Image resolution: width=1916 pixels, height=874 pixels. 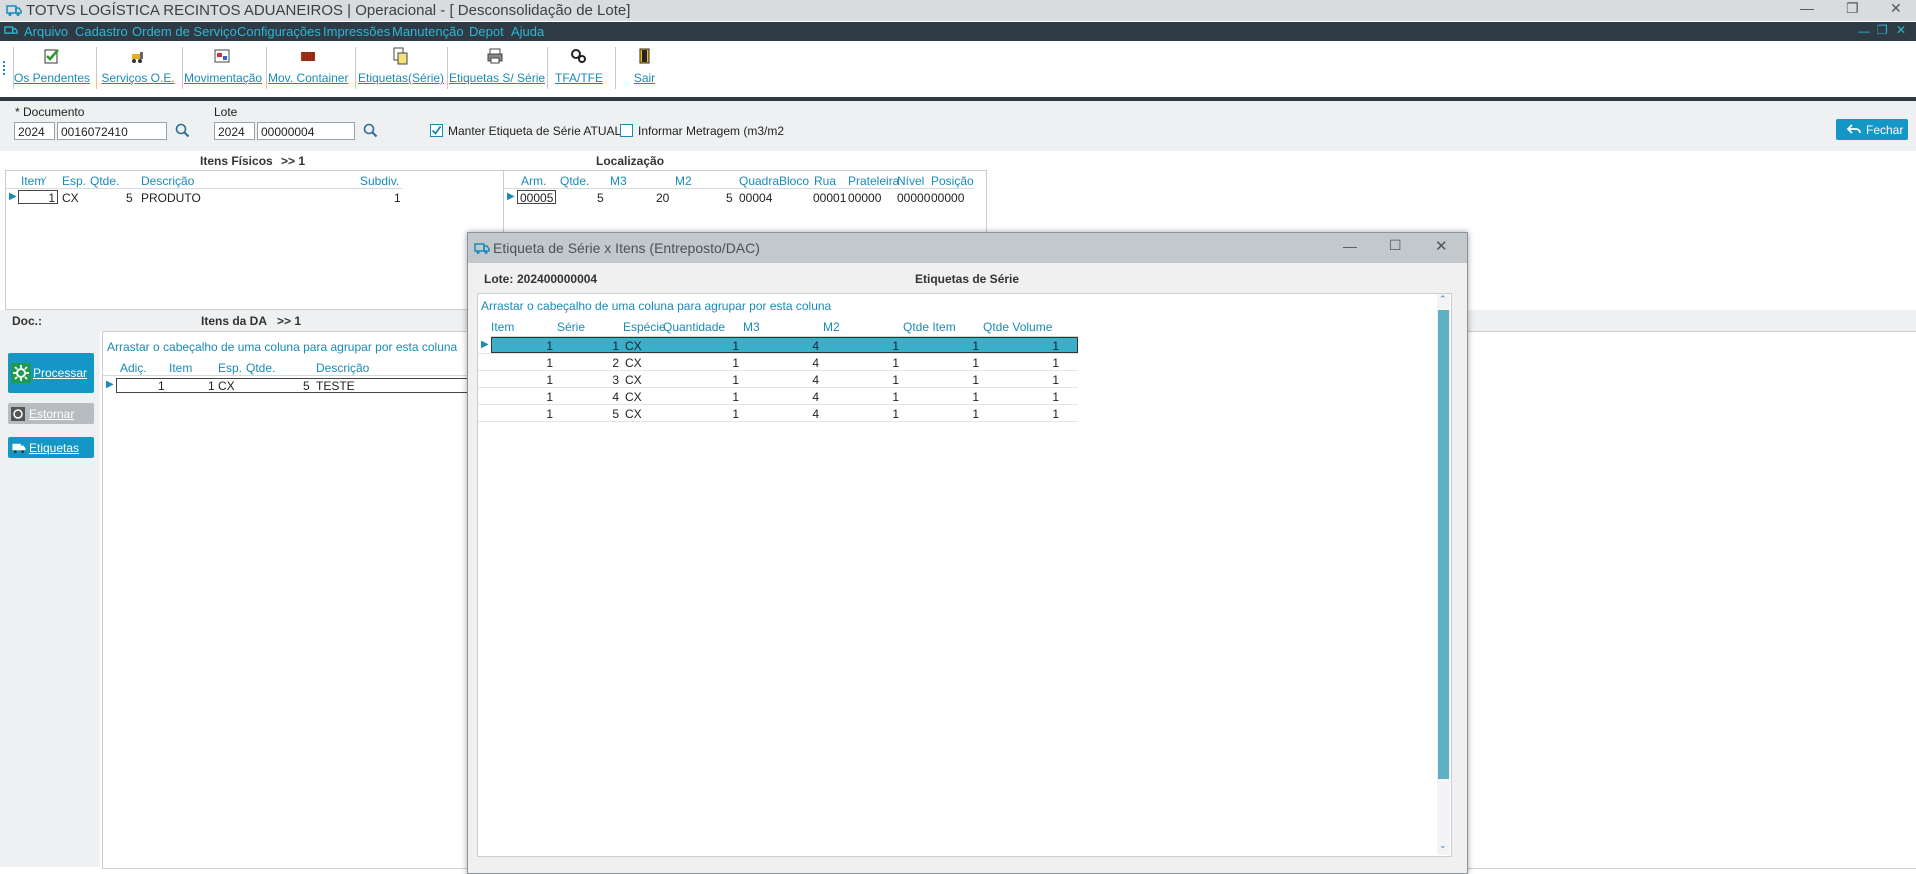 What do you see at coordinates (293, 161) in the screenshot?
I see `itens-fisicos-count: >> 1` at bounding box center [293, 161].